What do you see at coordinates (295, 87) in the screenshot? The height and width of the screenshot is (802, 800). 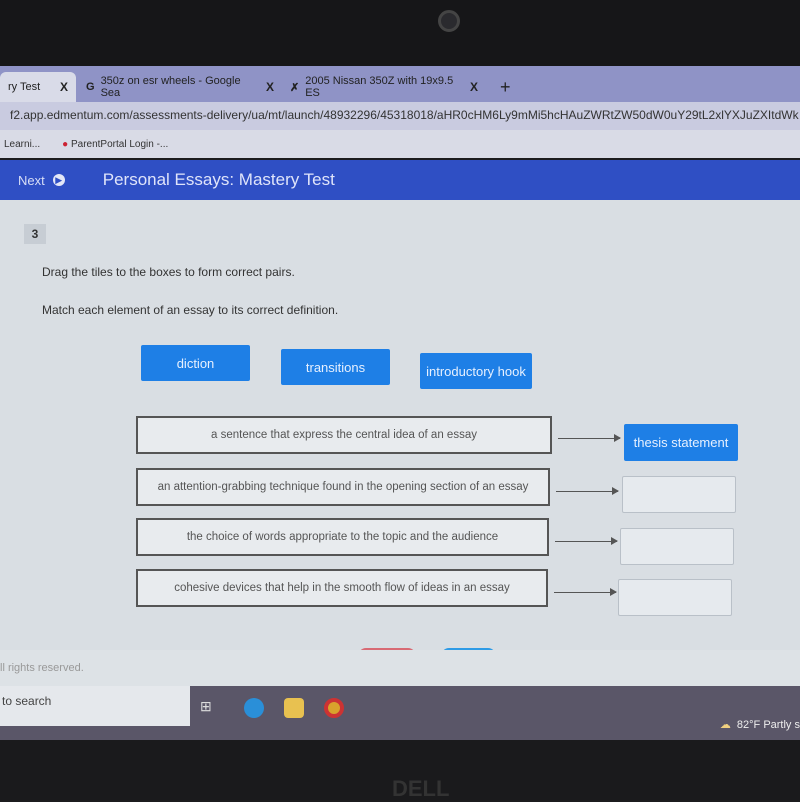 I see `site-icon: ✗` at bounding box center [295, 87].